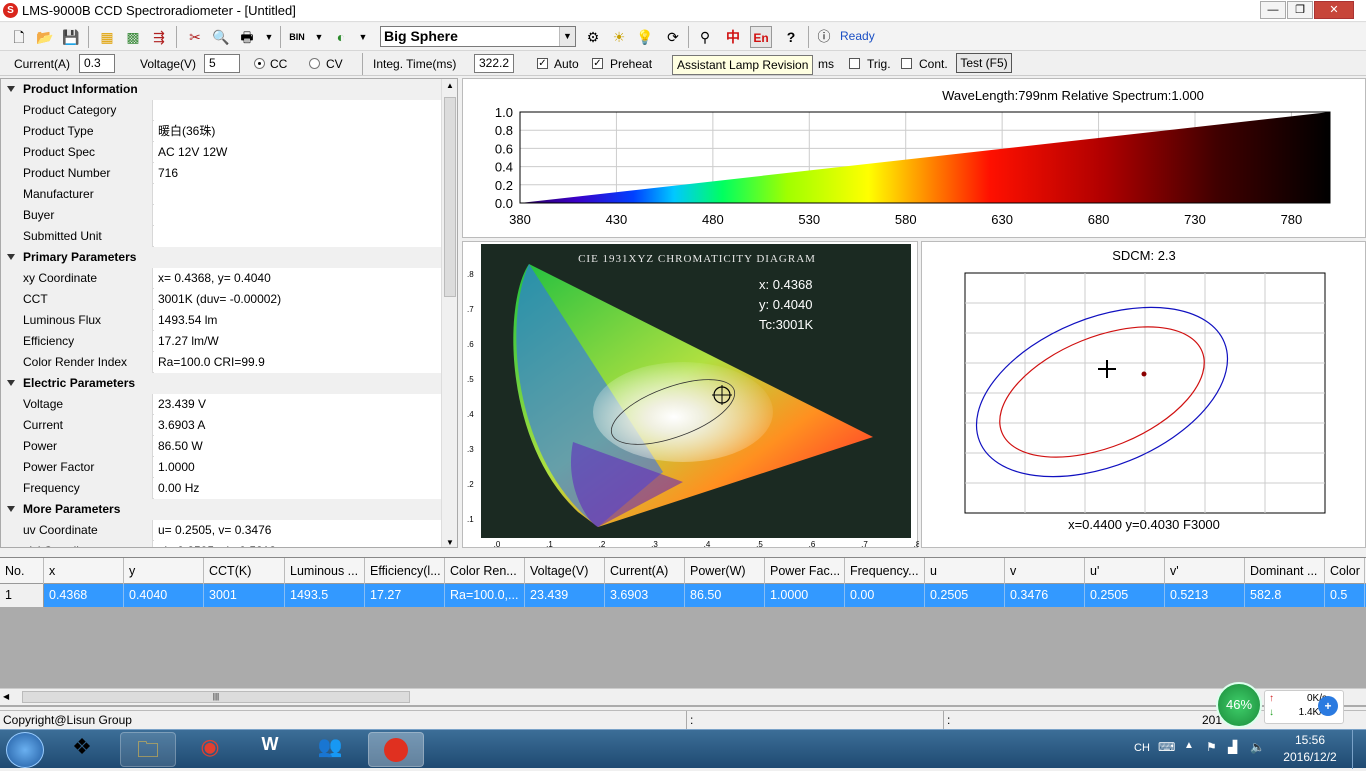 This screenshot has width=1366, height=771. I want to click on table-cell: 0.4368, so click(84, 595).